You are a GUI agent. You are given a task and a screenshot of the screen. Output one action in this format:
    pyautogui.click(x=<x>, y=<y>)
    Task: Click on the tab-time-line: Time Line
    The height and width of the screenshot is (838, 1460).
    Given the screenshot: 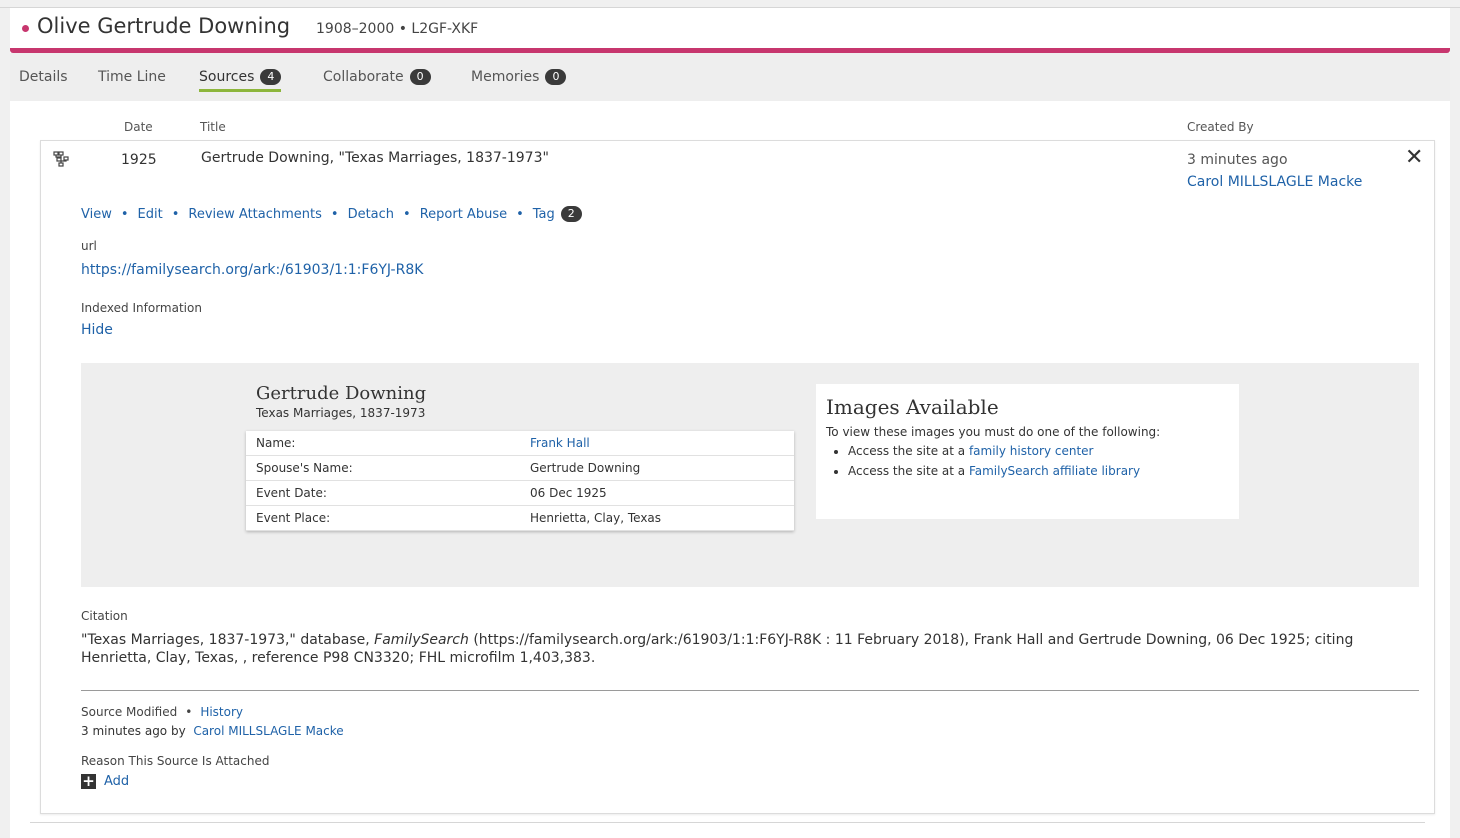 What is the action you would take?
    pyautogui.click(x=132, y=77)
    